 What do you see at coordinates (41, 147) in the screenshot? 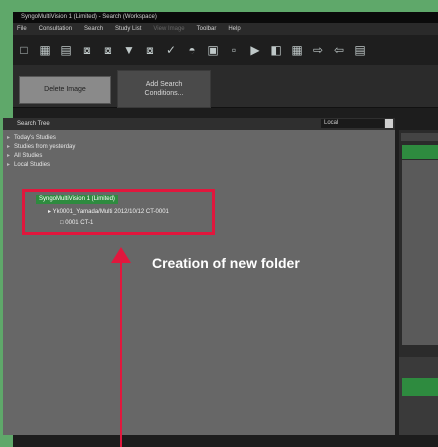
I see `tree-item-yesterday: ▸ Studies from yesterday` at bounding box center [41, 147].